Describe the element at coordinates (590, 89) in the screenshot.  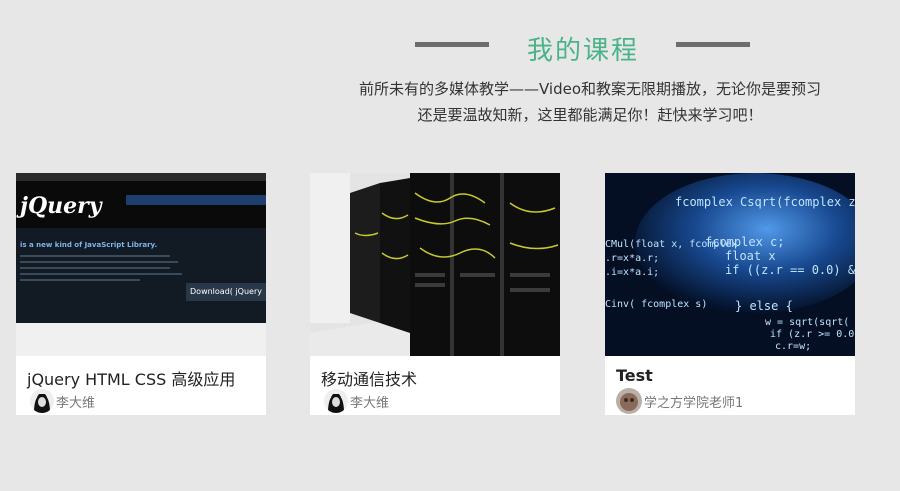
I see `subtitle-line-1: 前所未有的多媒体教学——Video和教案无限期播放，无论你是要预习` at that location.